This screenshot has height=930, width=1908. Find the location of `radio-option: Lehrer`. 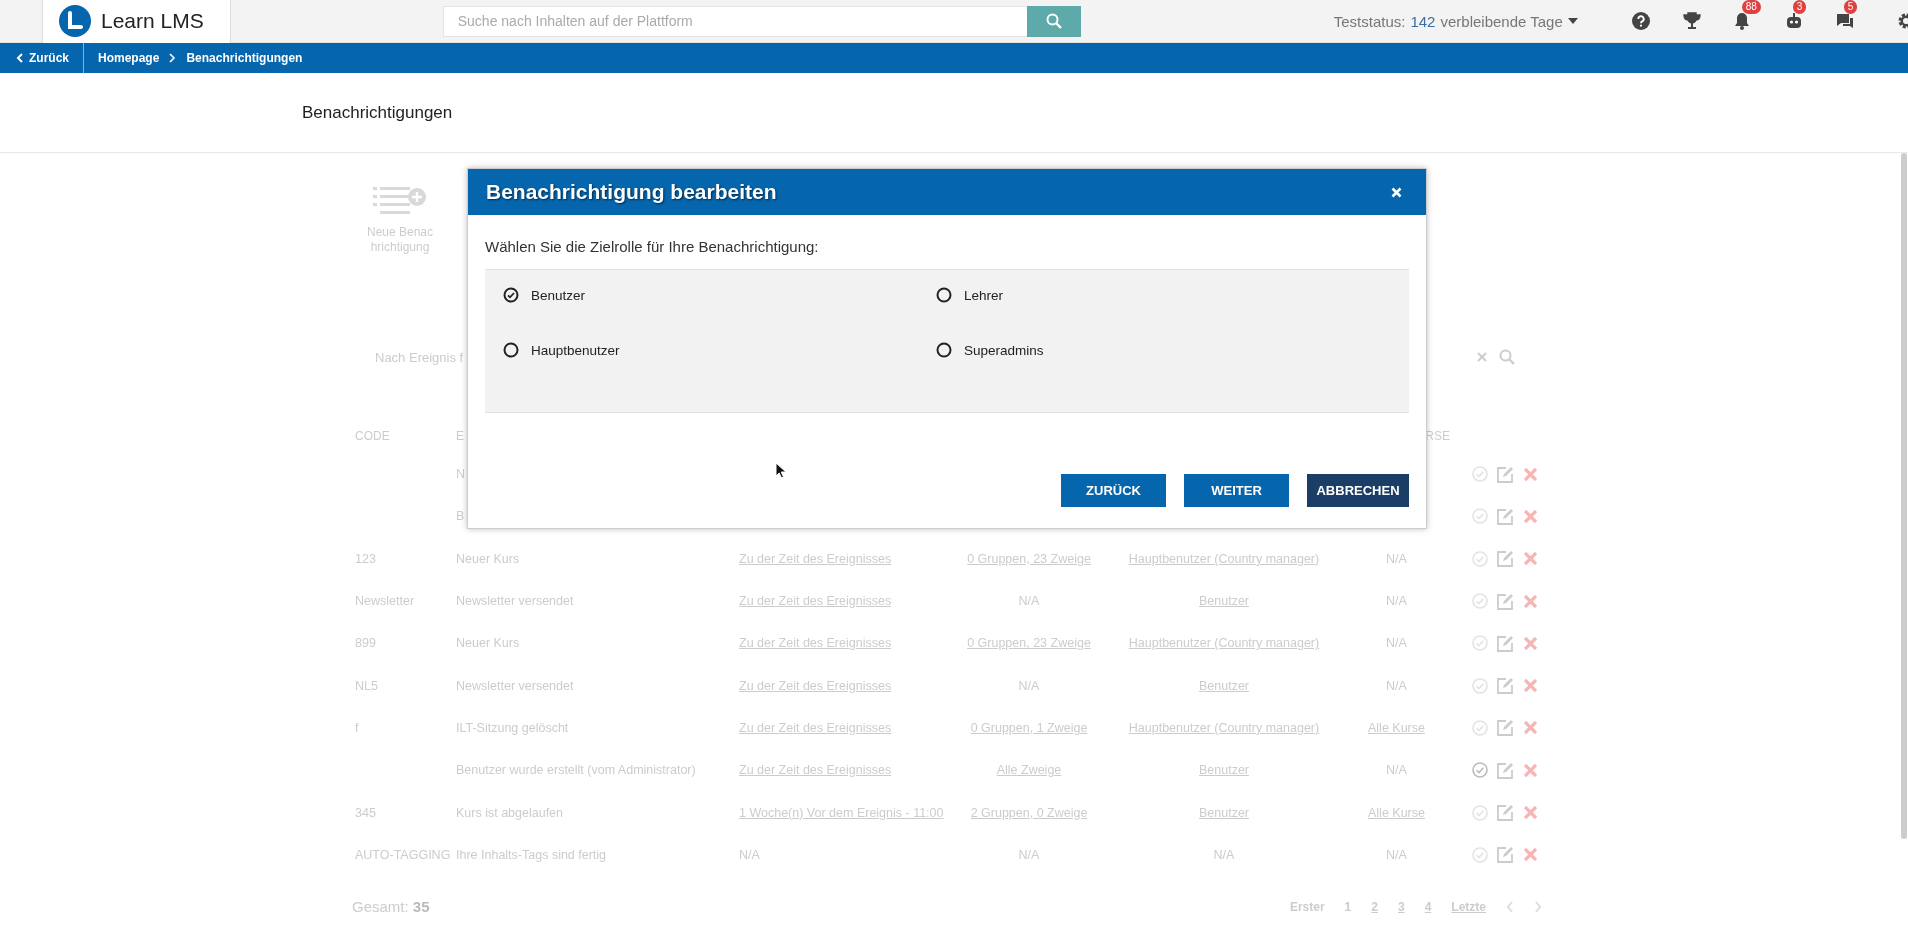

radio-option: Lehrer is located at coordinates (1172, 295).